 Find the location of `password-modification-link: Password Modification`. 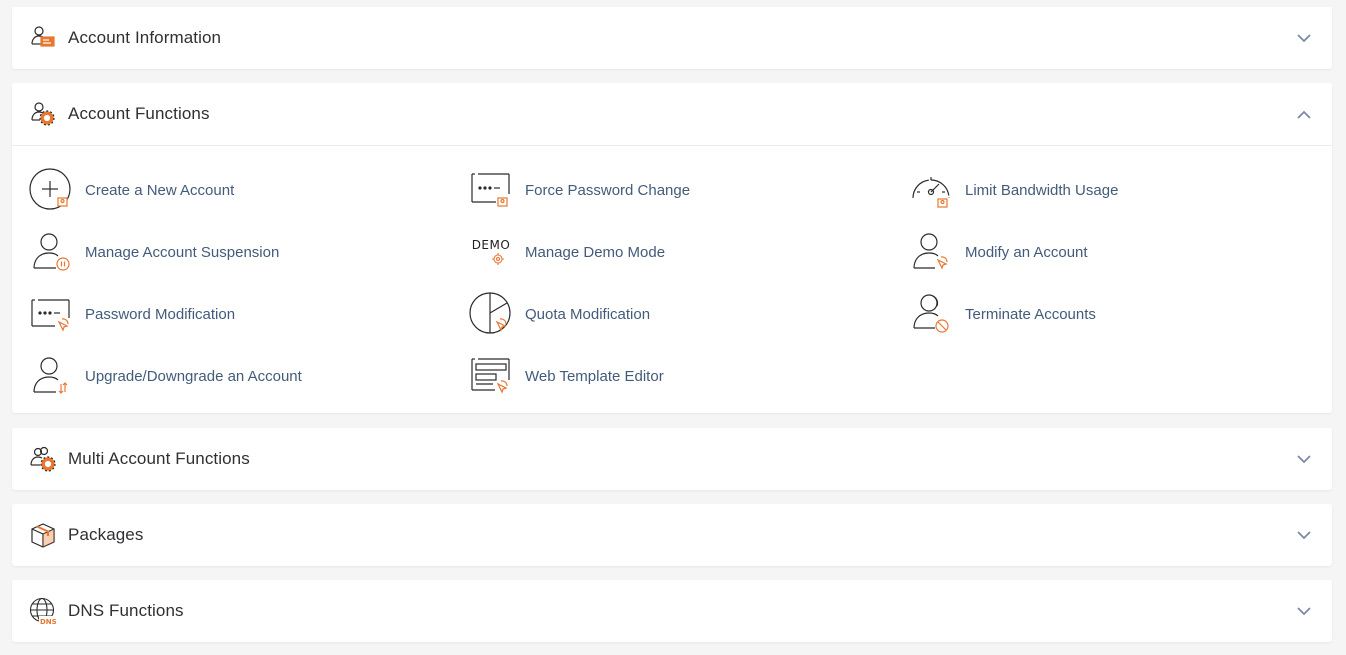

password-modification-link: Password Modification is located at coordinates (132, 314).